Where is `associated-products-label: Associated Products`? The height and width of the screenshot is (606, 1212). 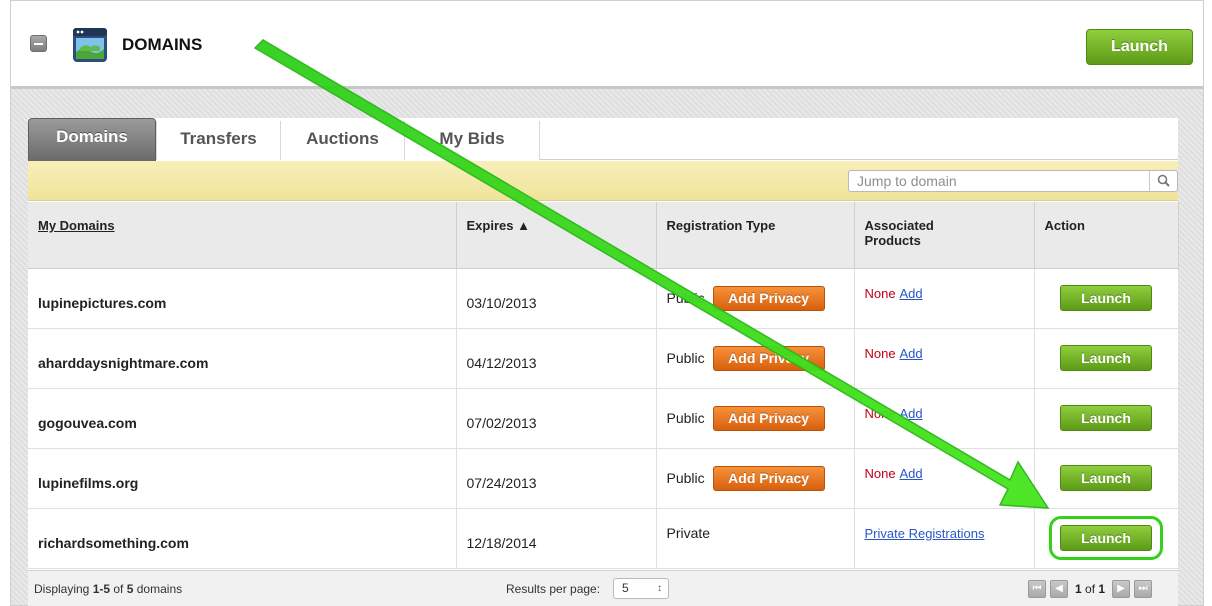
associated-products-label: Associated Products is located at coordinates (899, 233).